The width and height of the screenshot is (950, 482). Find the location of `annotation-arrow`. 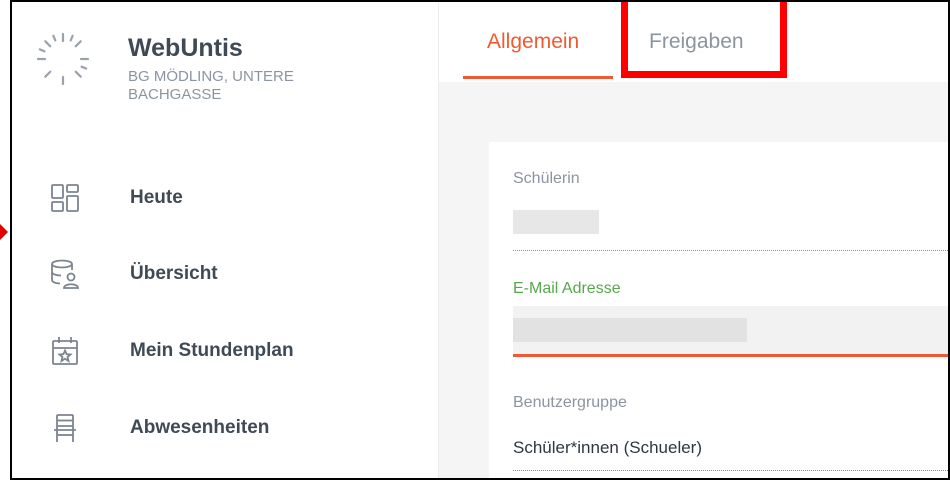

annotation-arrow is located at coordinates (4, 232).